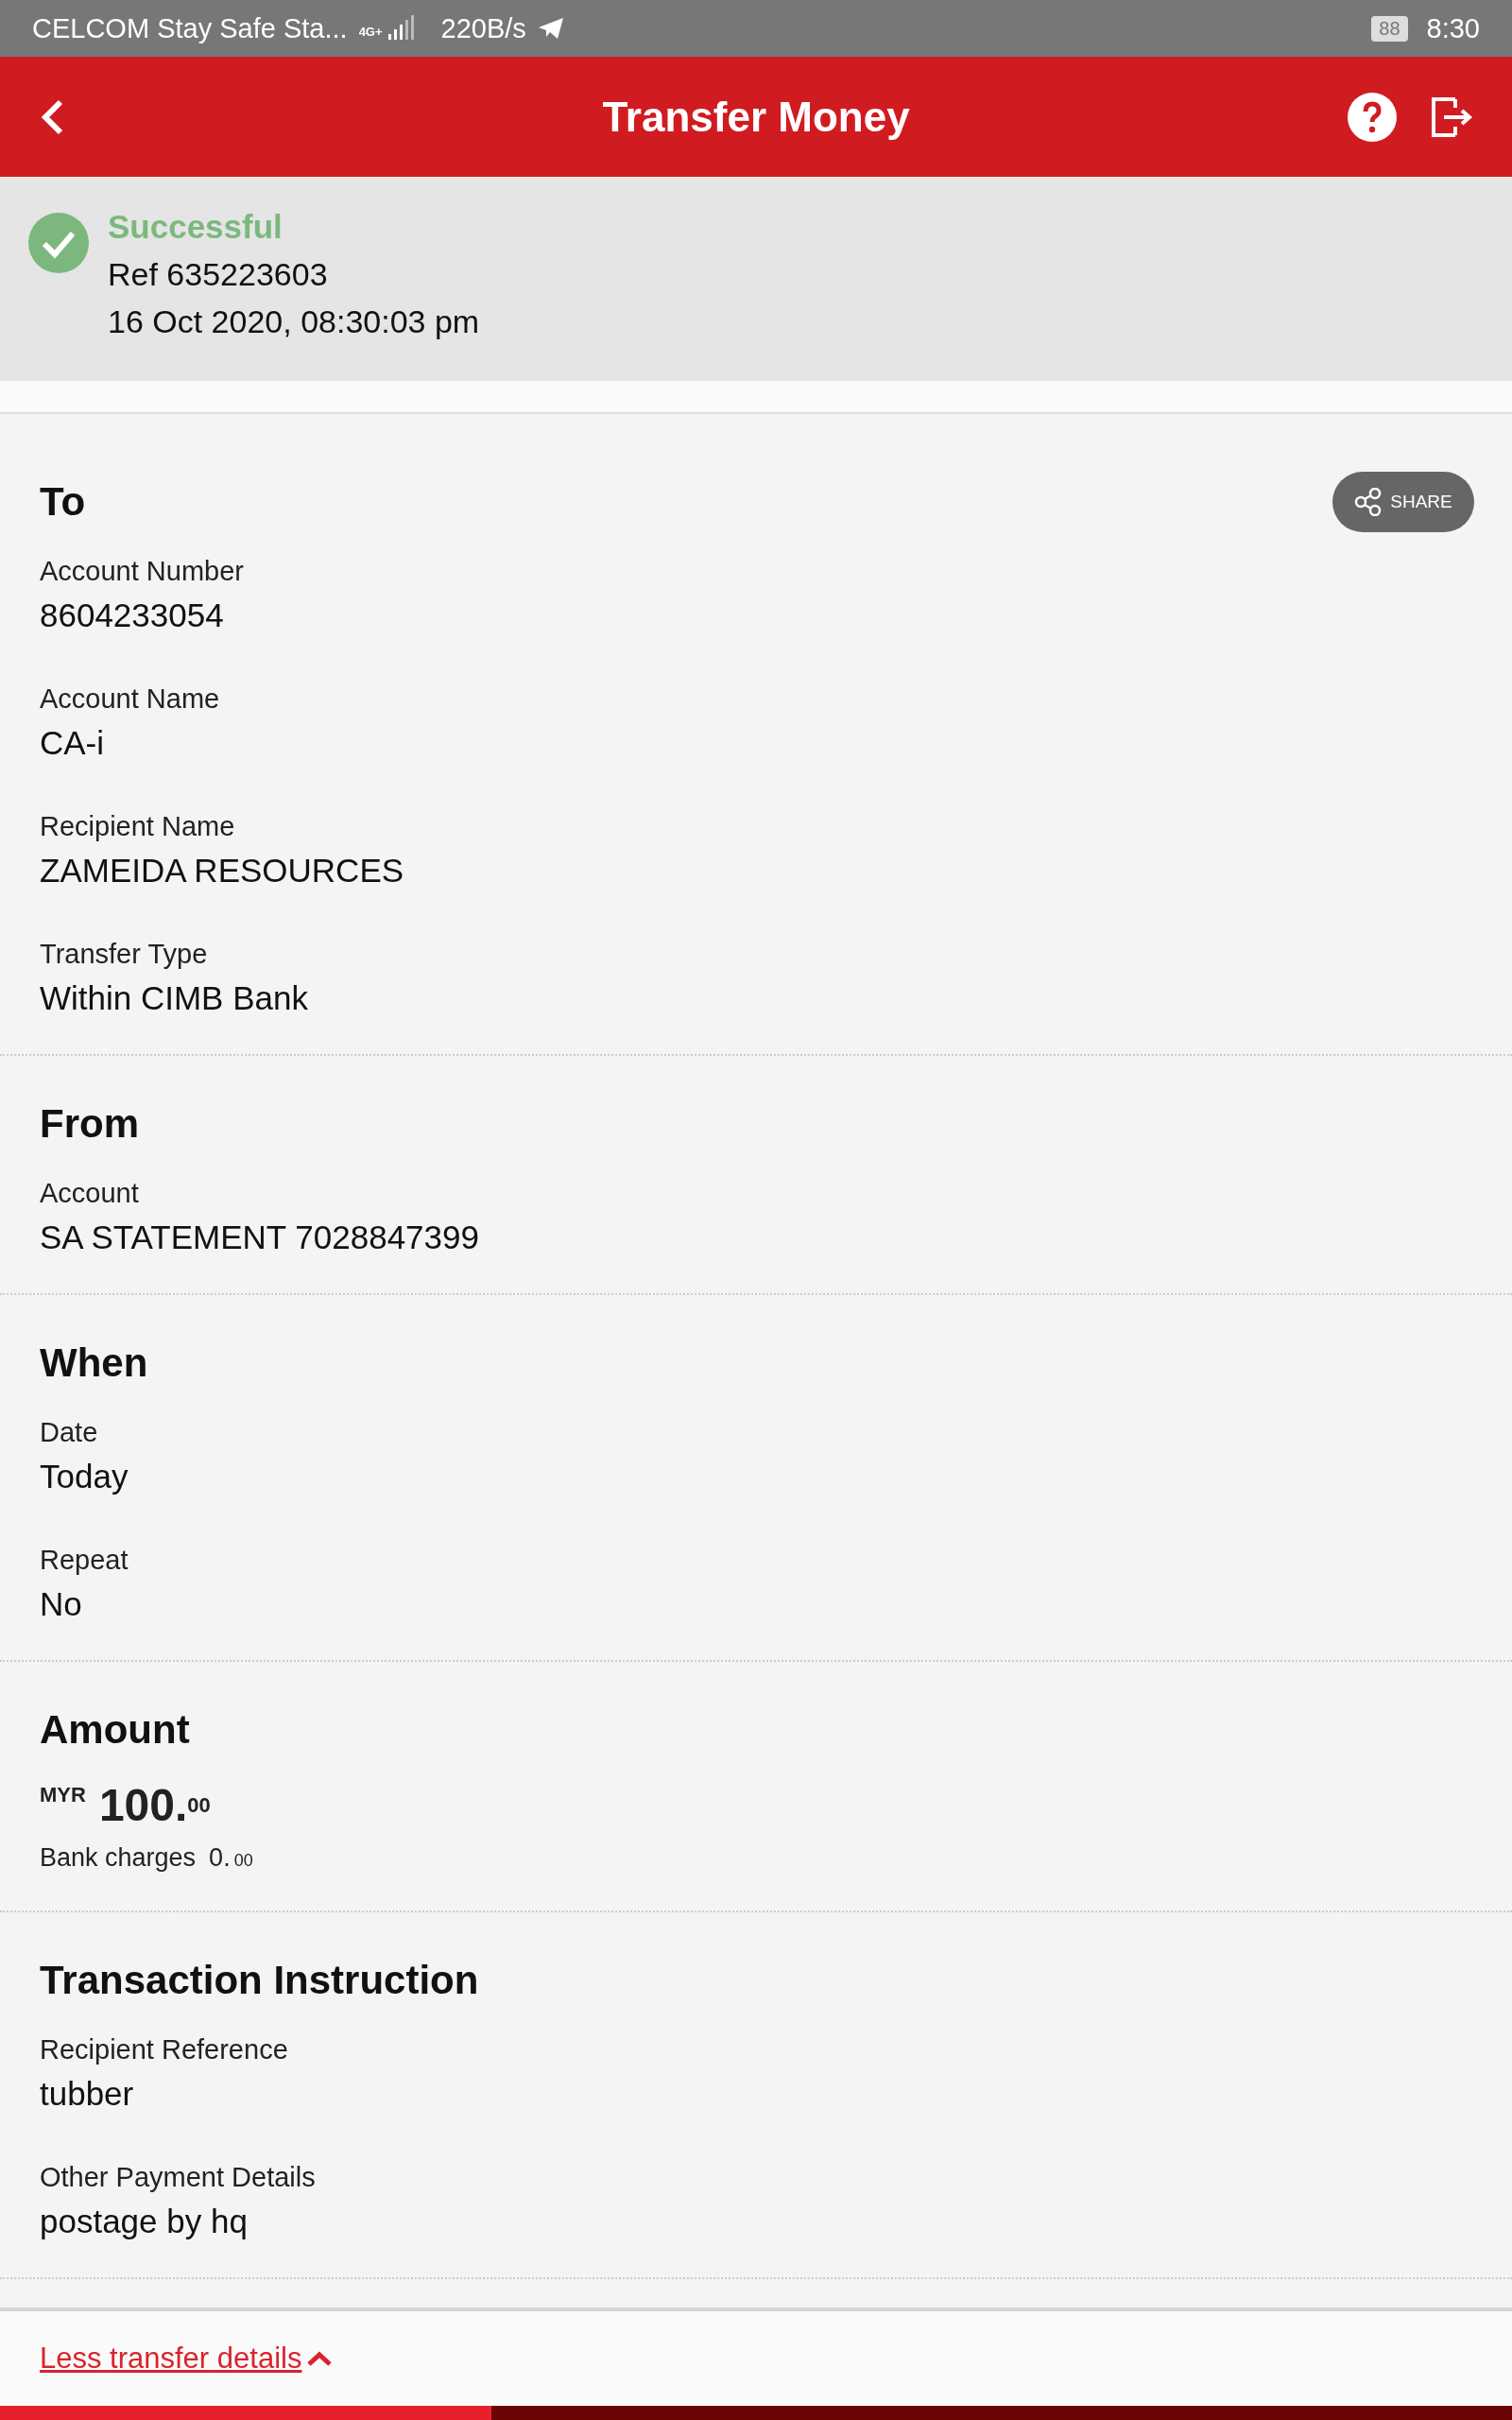  I want to click on section-heading: Amount, so click(115, 1730).